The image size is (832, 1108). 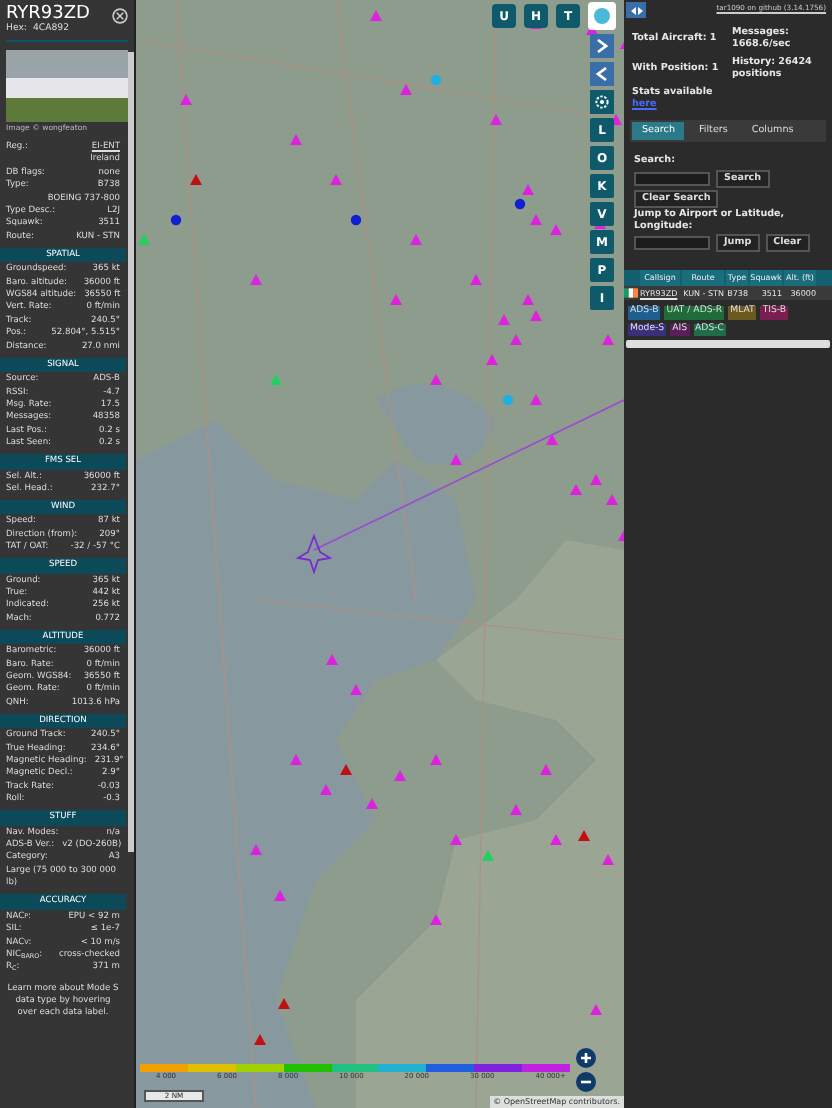 I want to click on close-icon, so click(x=120, y=16).